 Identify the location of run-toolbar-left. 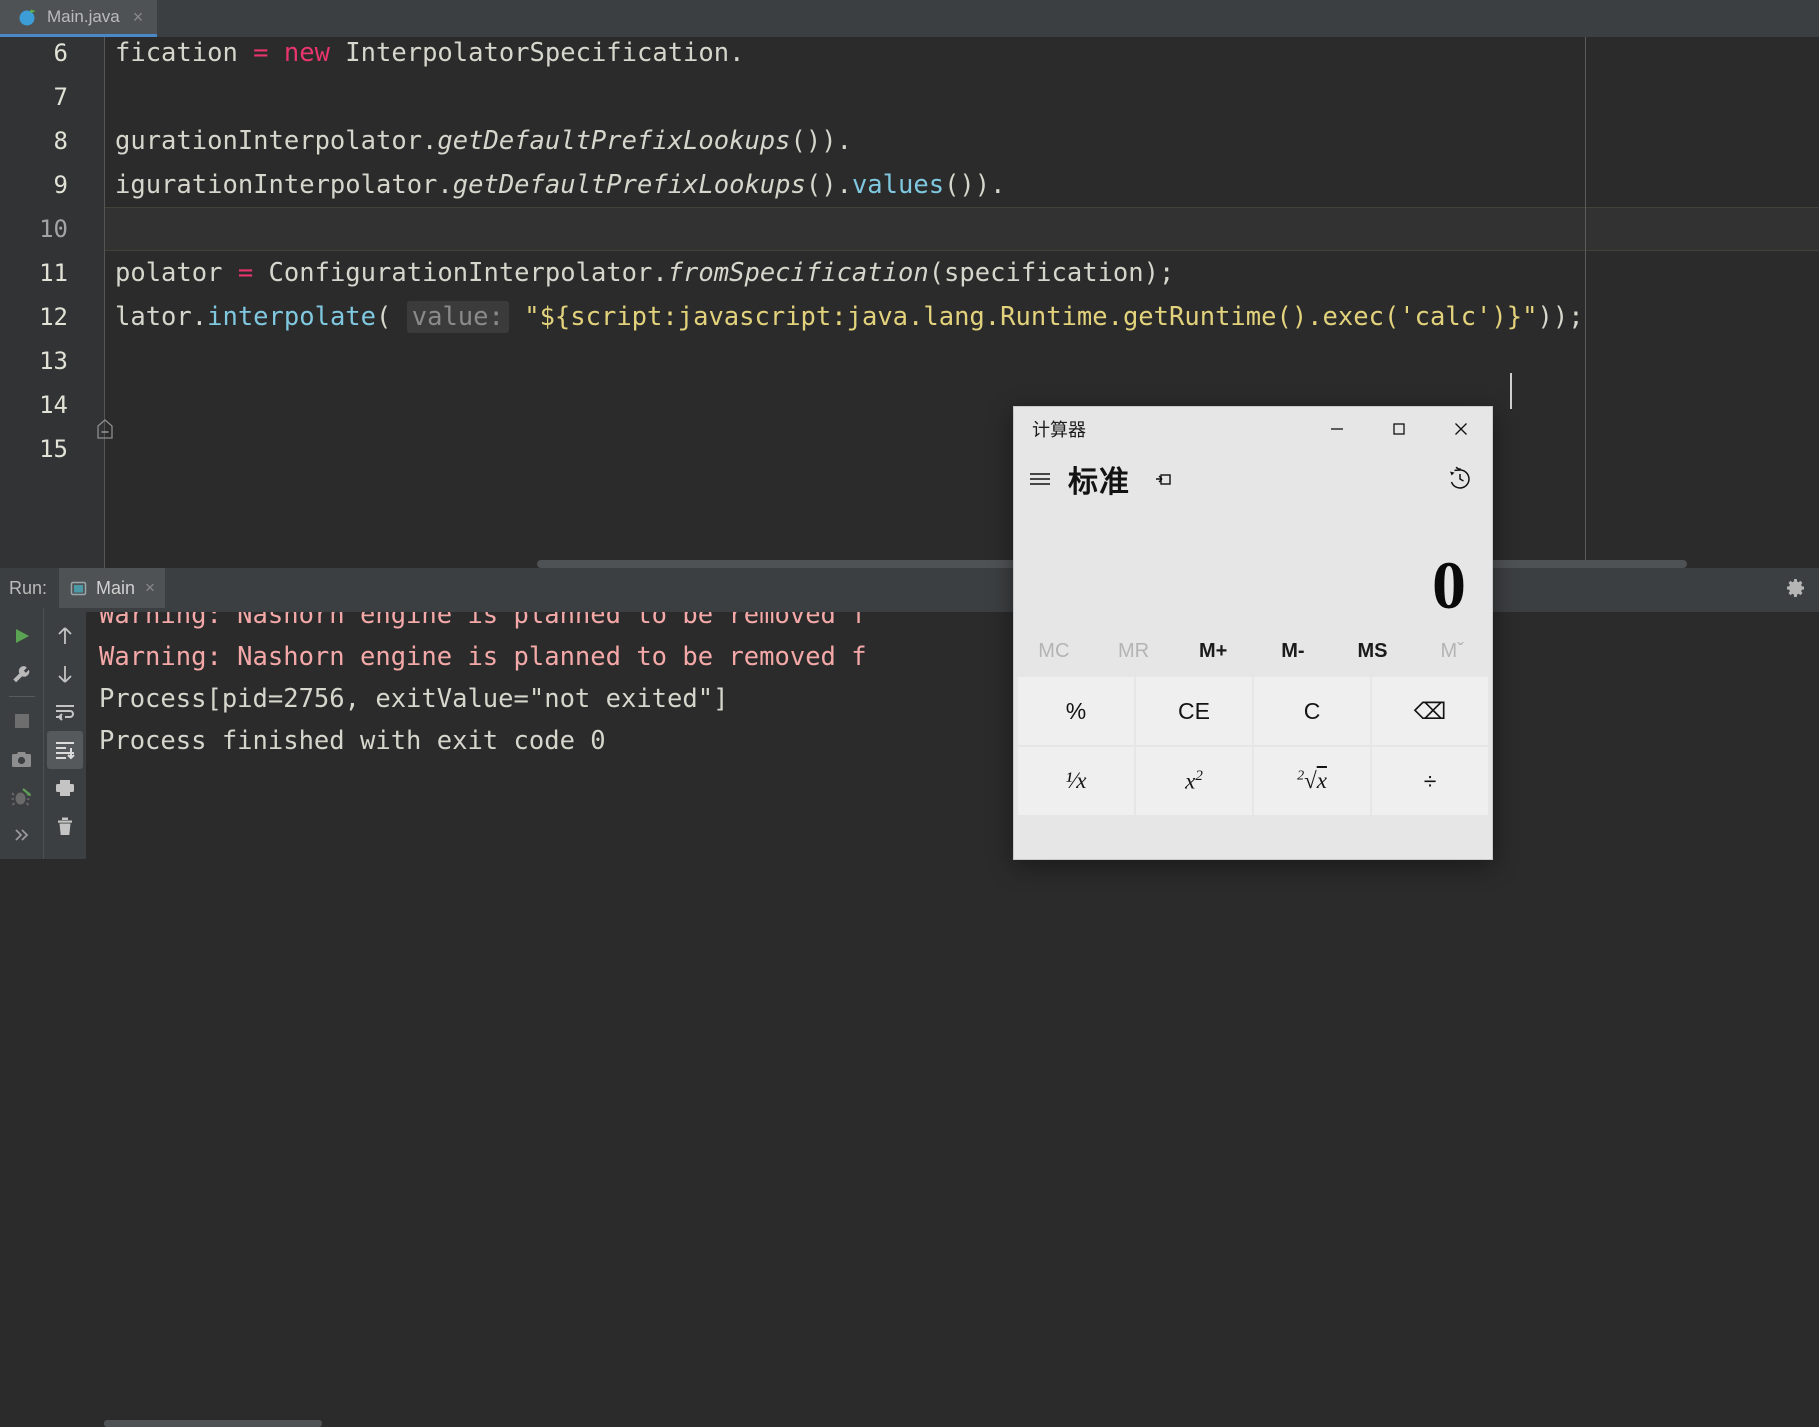
(21, 733).